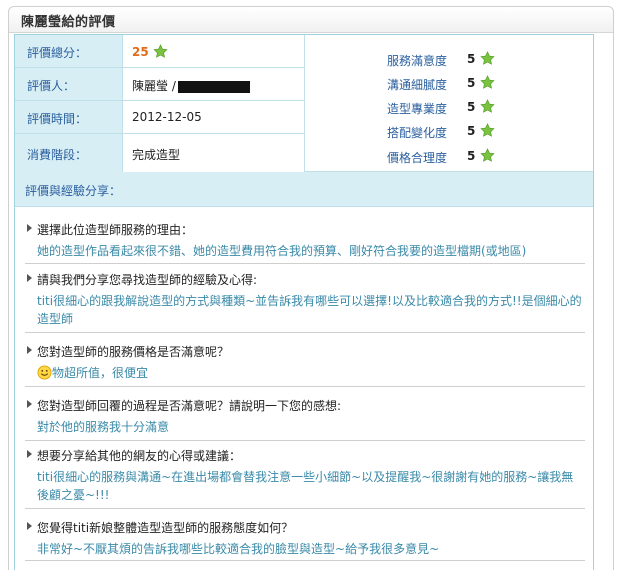  I want to click on rating-price: 價格合理度 5, so click(449, 156).